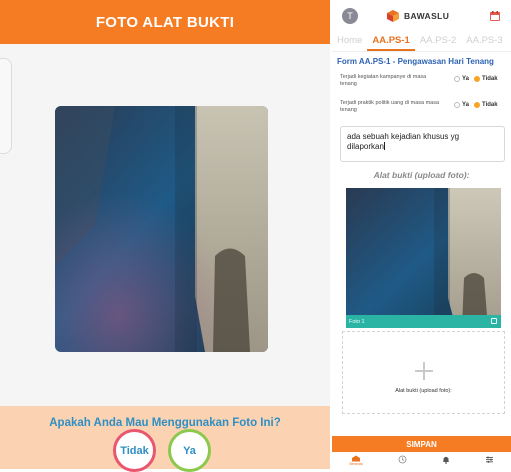  Describe the element at coordinates (356, 464) in the screenshot. I see `nav-home-label: Beranda` at that location.